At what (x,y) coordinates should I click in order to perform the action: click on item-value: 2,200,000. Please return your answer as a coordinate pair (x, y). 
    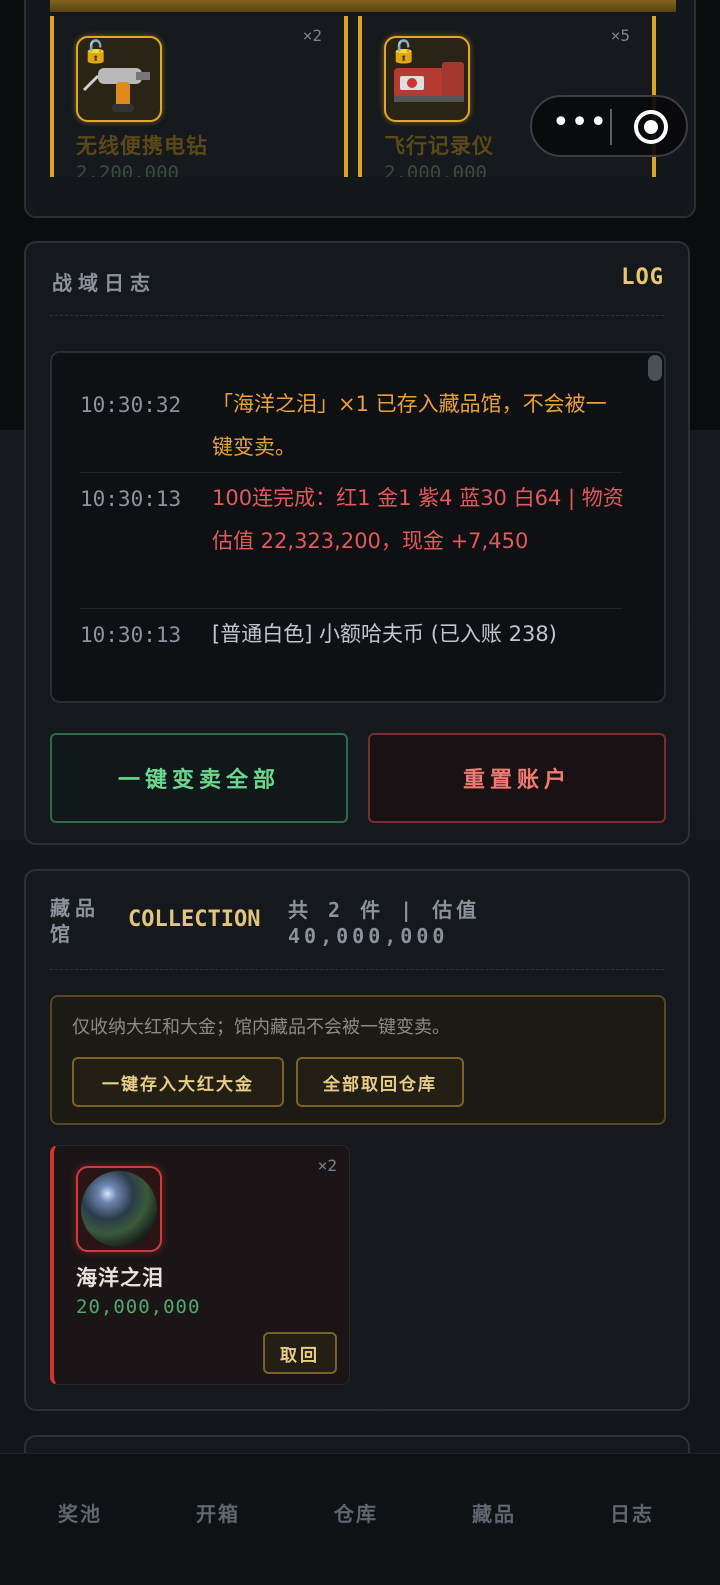
    Looking at the image, I should click on (127, 169).